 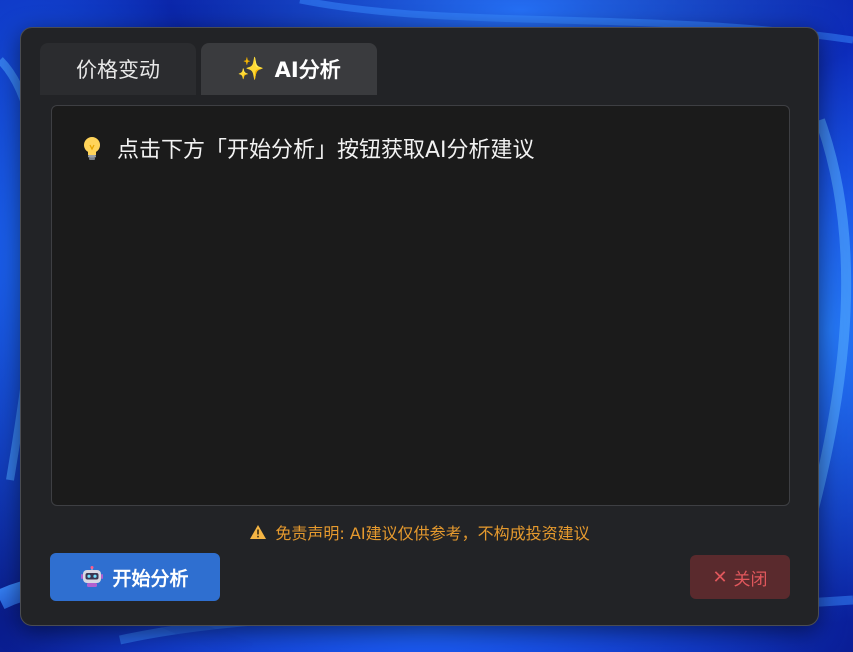 I want to click on warning-icon, so click(x=258, y=532).